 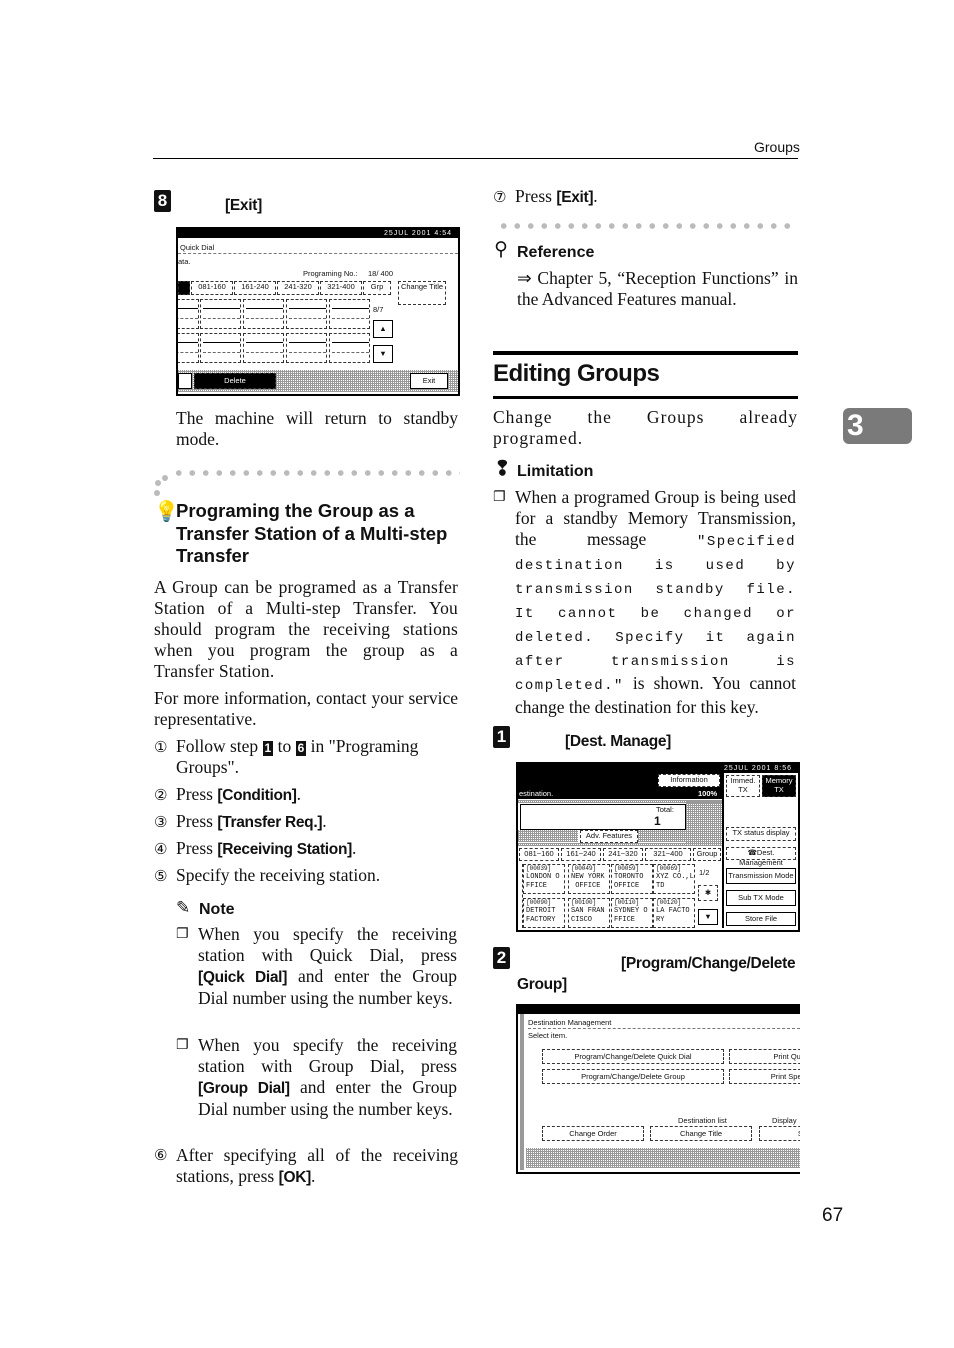 What do you see at coordinates (429, 381) in the screenshot?
I see `exit-button: Exit` at bounding box center [429, 381].